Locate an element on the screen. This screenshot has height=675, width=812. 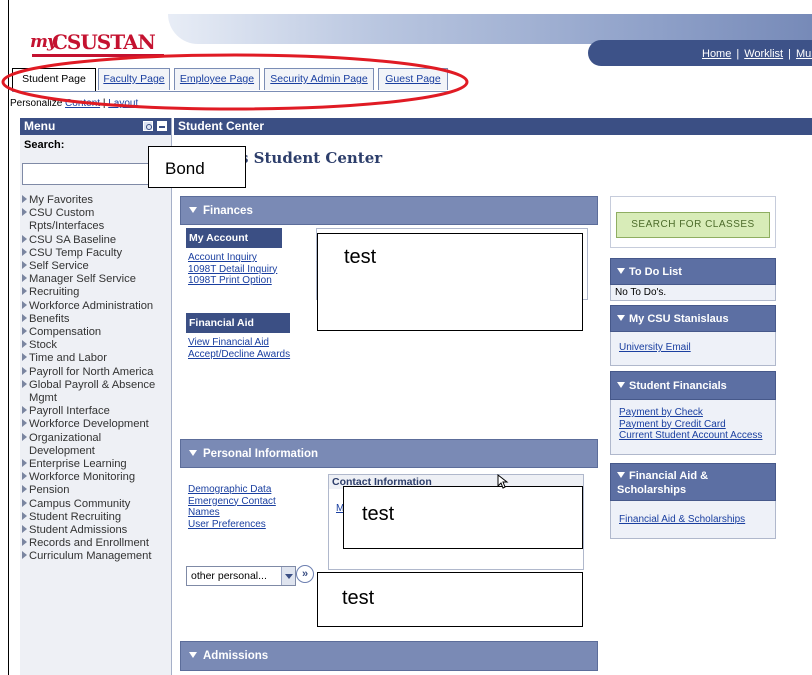
tab-security-admin-page: Security Admin Page is located at coordinates (319, 79).